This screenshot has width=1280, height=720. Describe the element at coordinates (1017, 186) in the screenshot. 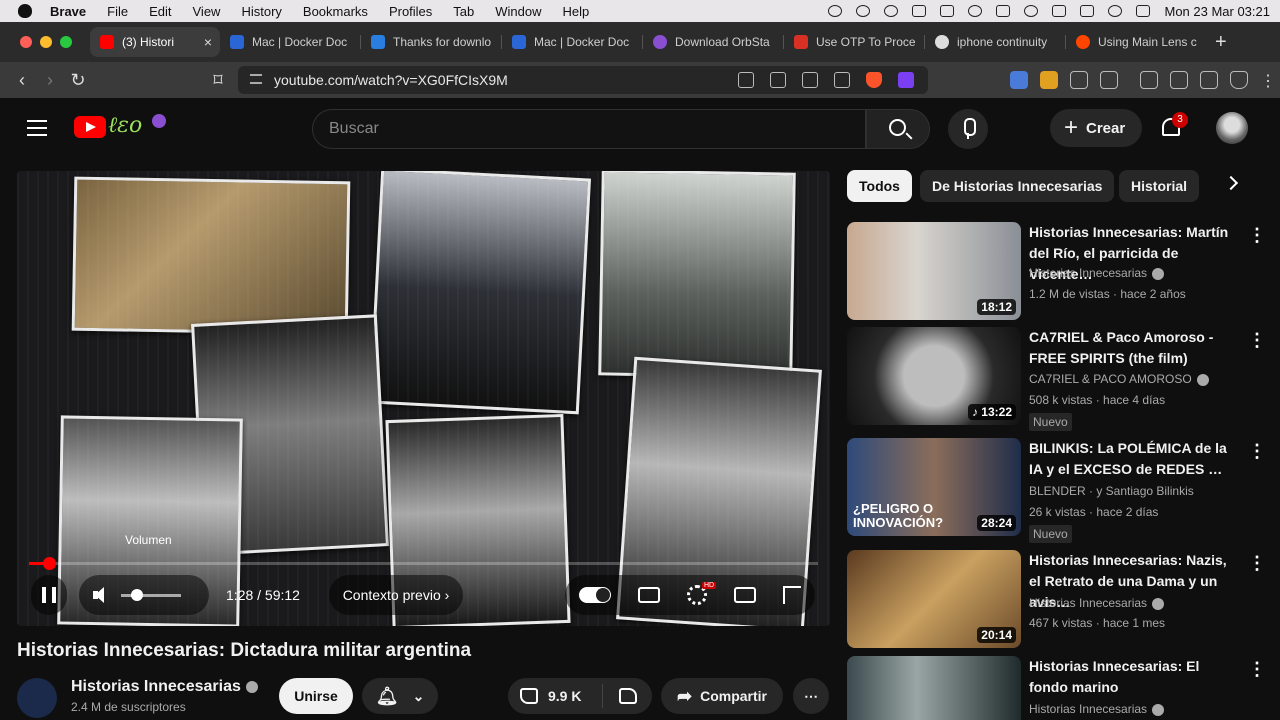

I see `chip-channel: De Historias Innecesarias` at that location.